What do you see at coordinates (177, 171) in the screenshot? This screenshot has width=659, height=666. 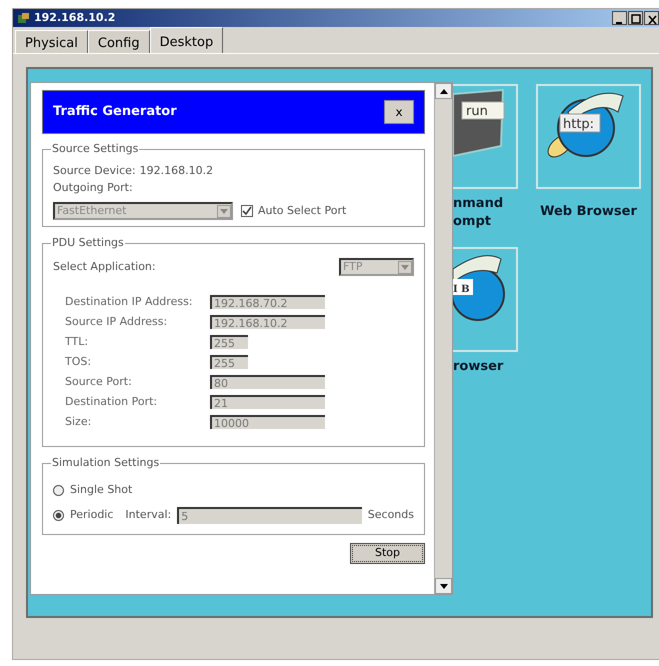 I see `source-device-value: 192.168.10.2` at bounding box center [177, 171].